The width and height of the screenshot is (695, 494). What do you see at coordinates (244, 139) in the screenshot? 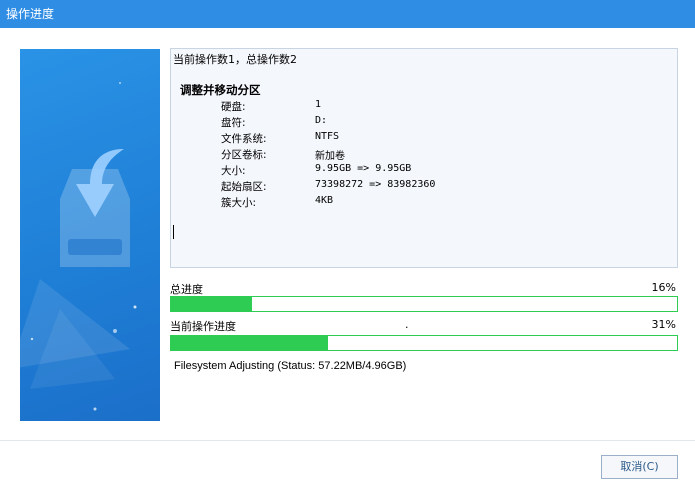
I see `detail-label: 文件系统:` at bounding box center [244, 139].